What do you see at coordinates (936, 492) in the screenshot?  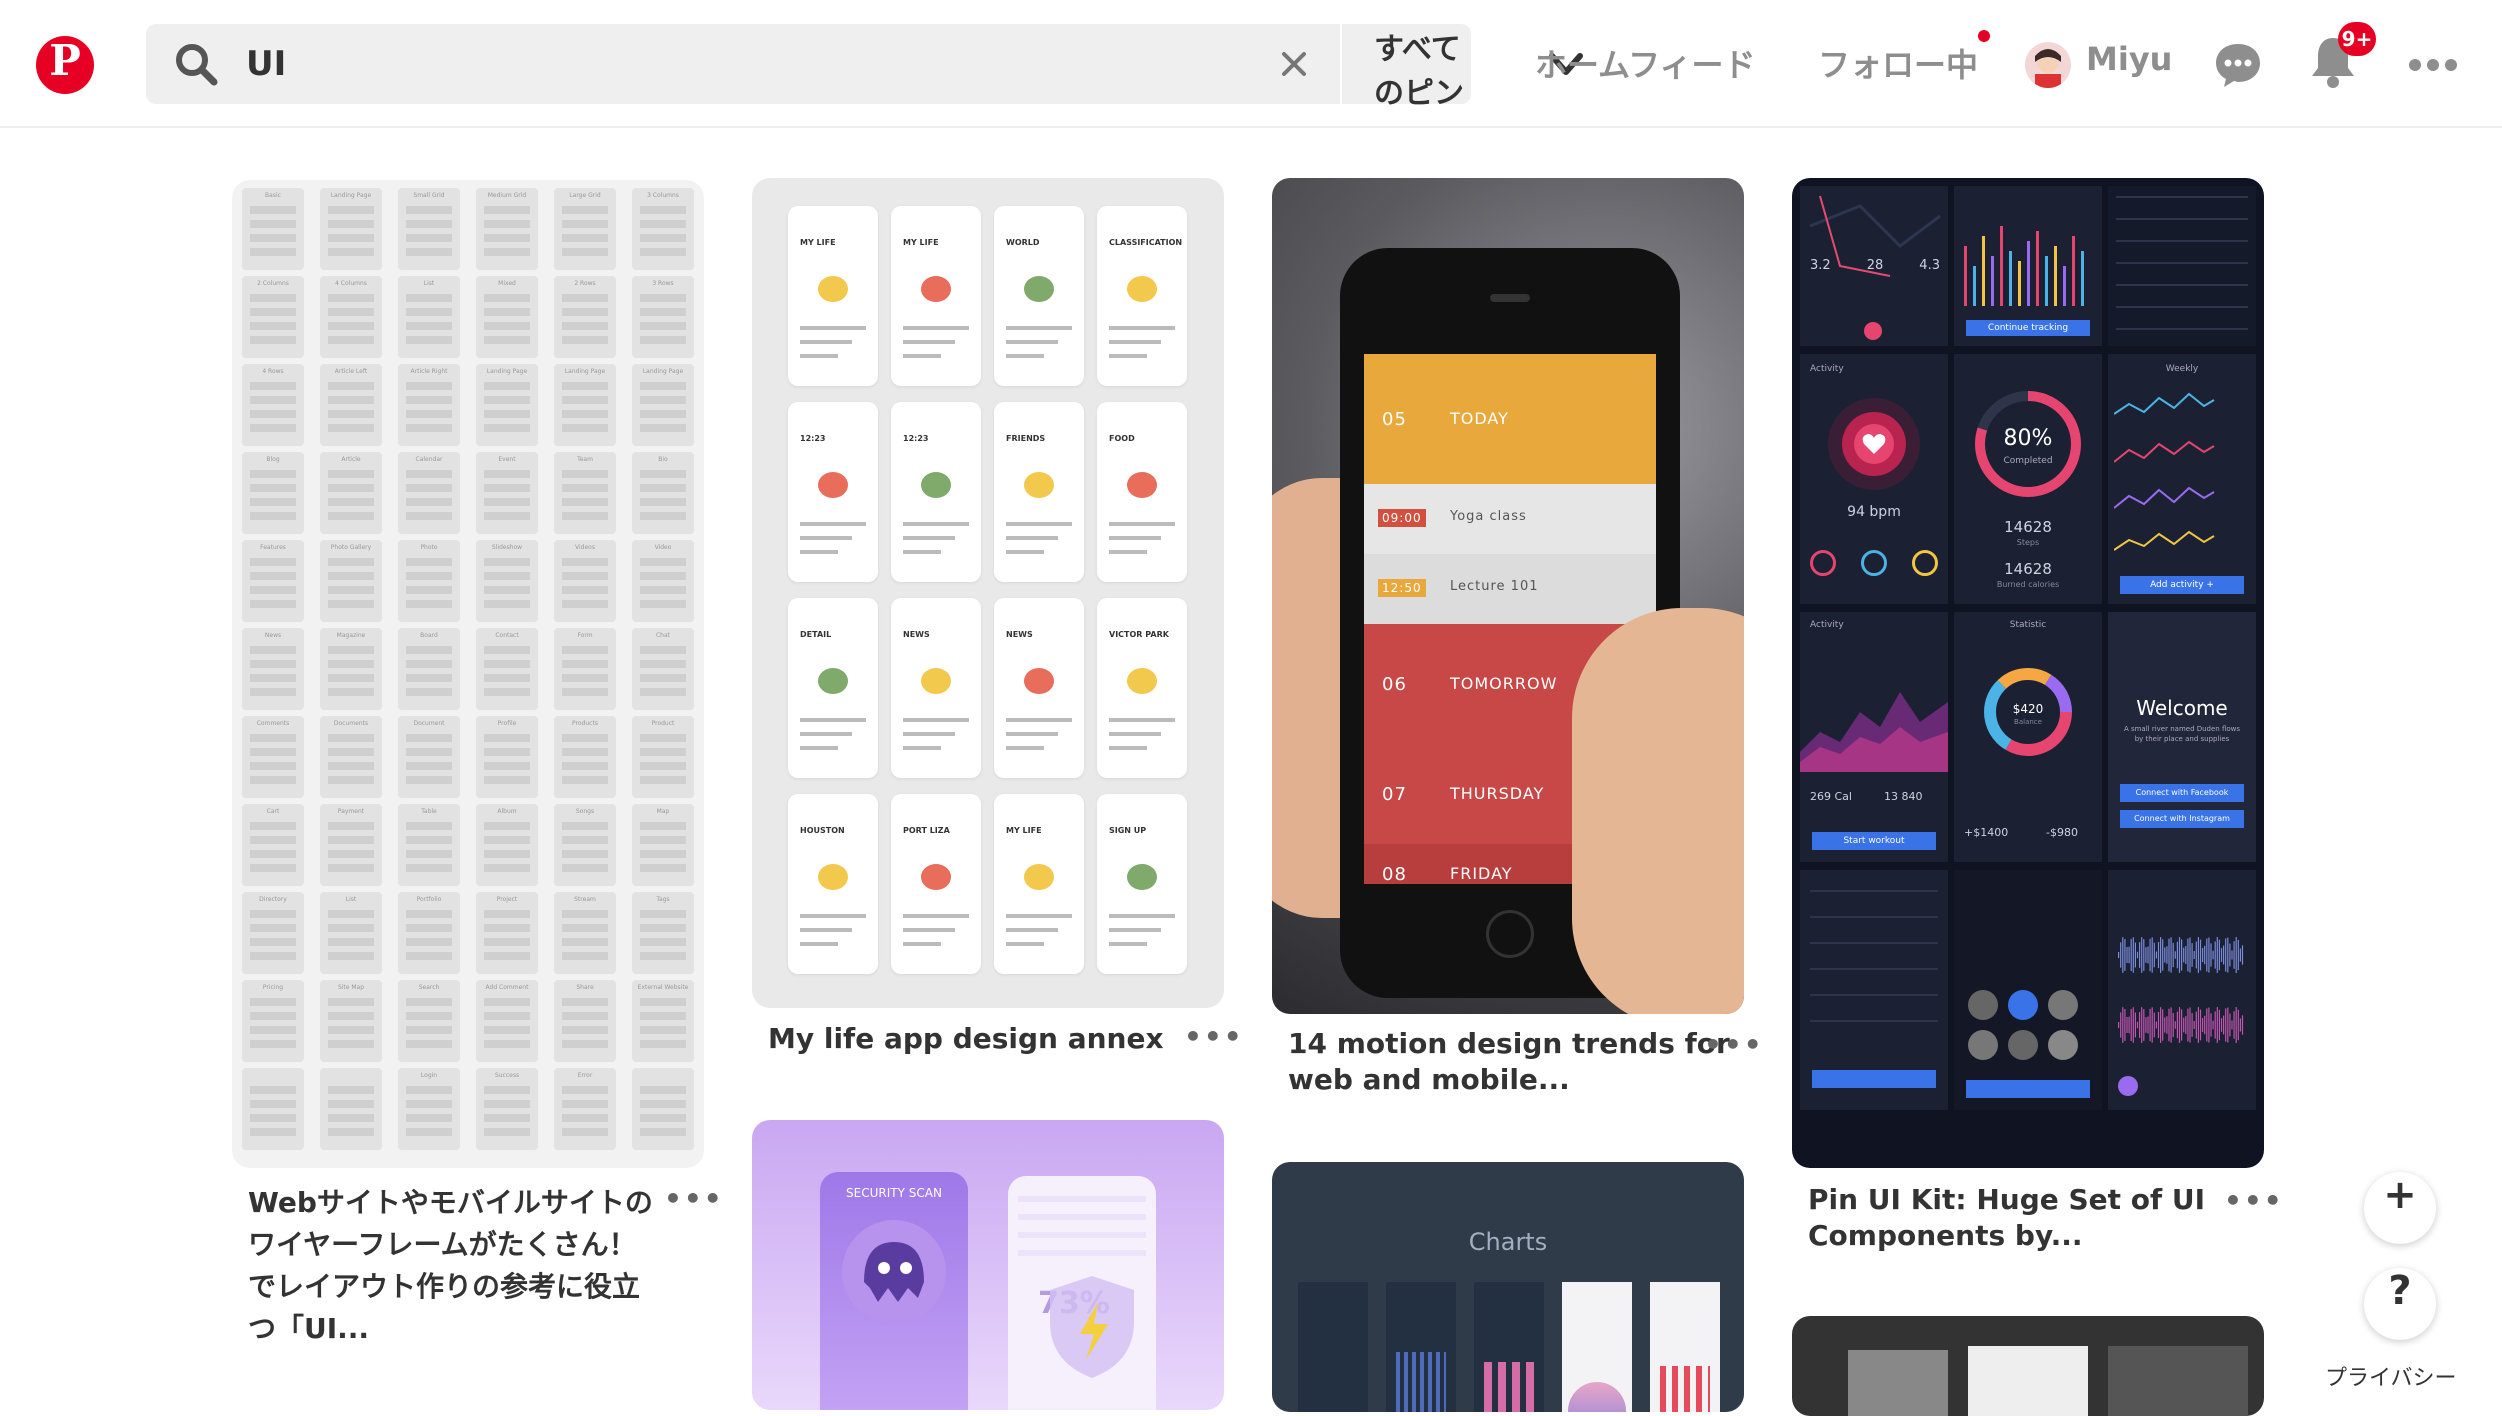 I see `app-screen-mockup: 12:23` at bounding box center [936, 492].